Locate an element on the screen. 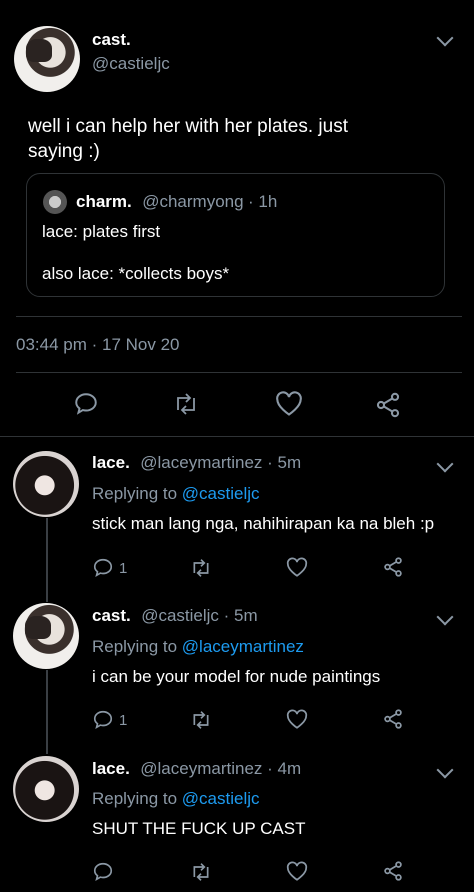 This screenshot has width=474, height=892. tweet-timestamp: 03:44 pm · 17 Nov 20 is located at coordinates (98, 344).